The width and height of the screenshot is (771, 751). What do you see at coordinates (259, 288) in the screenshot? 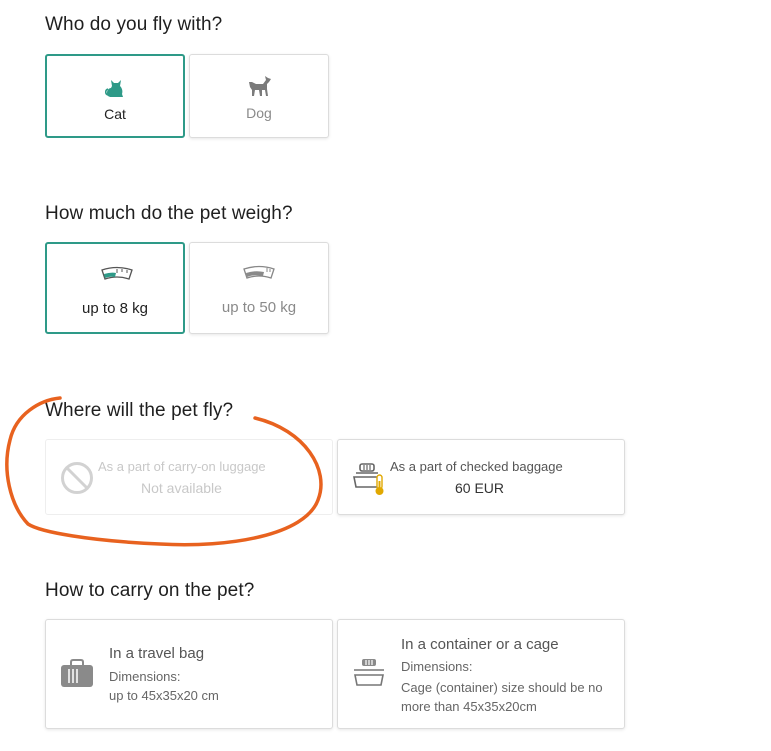
I see `option-up-to-50kg: up to 50 kg` at bounding box center [259, 288].